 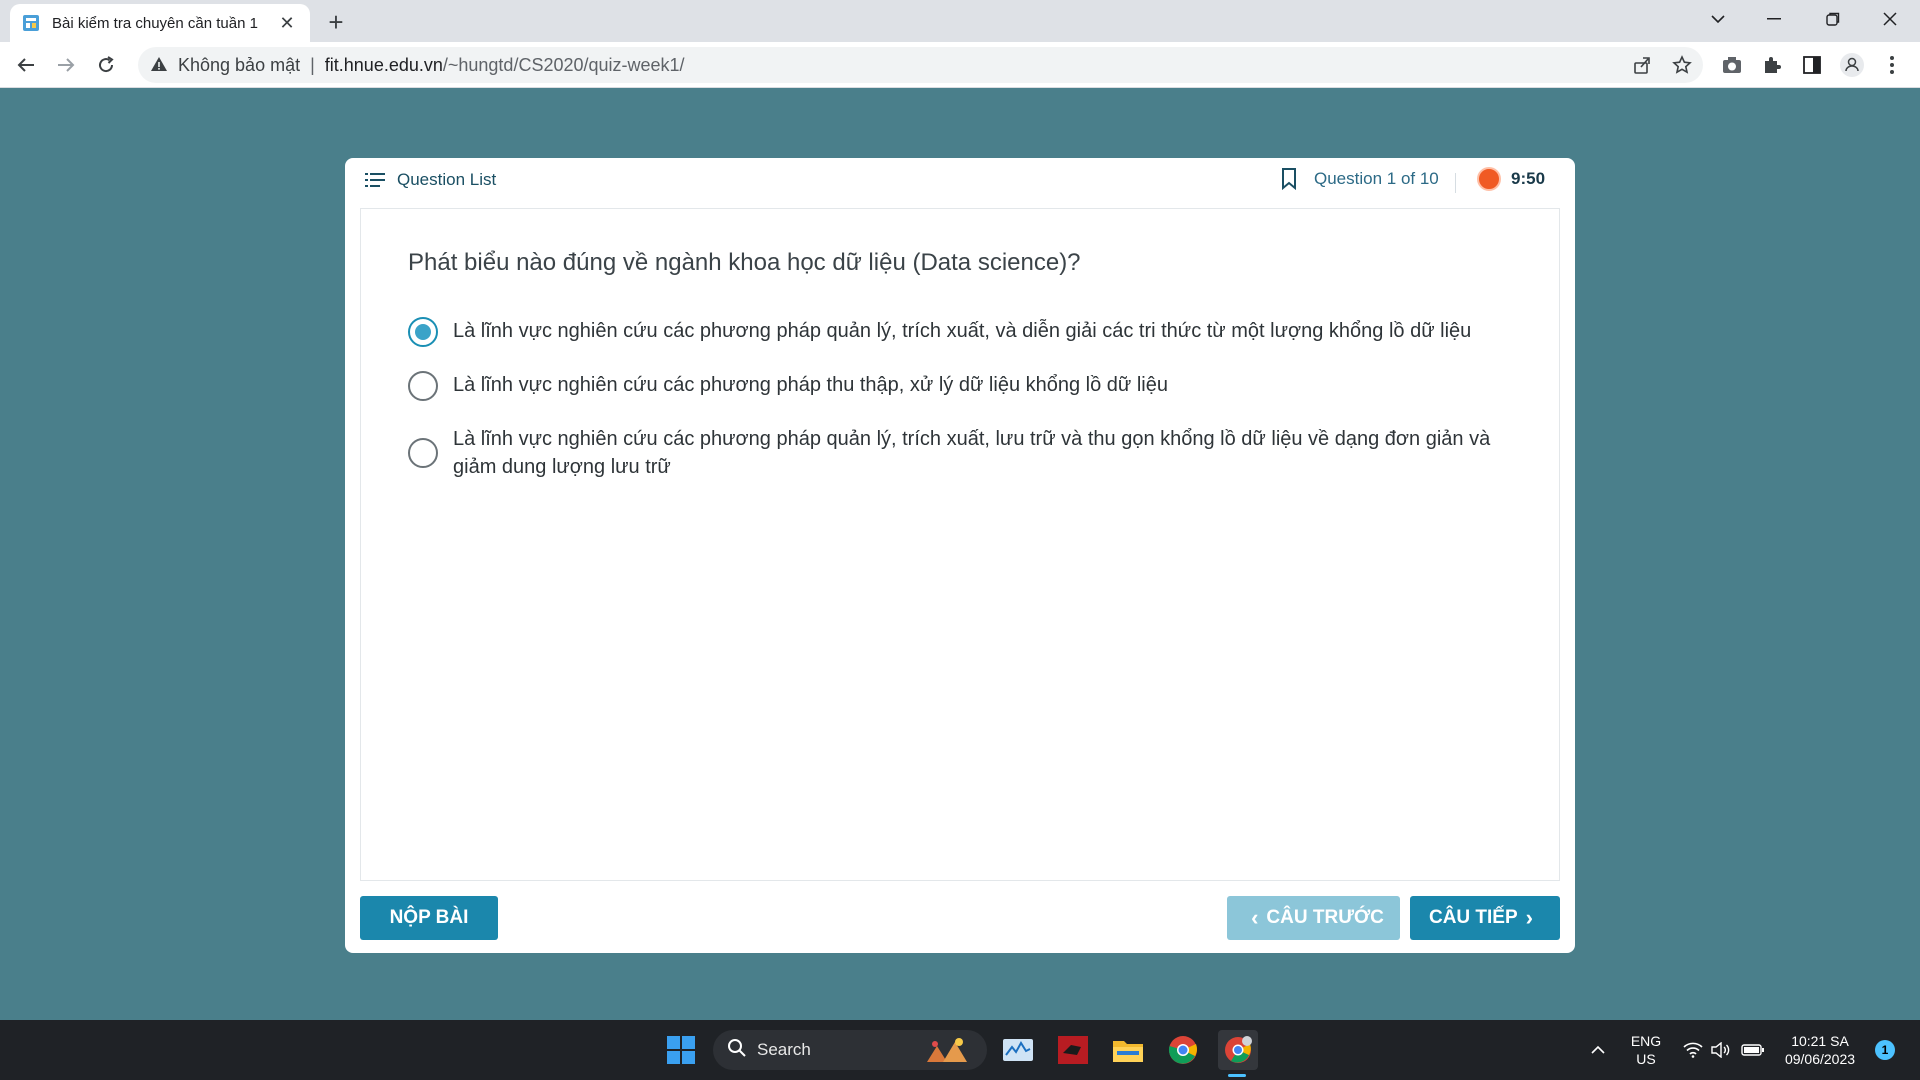 What do you see at coordinates (784, 1049) in the screenshot?
I see `search-label: Search` at bounding box center [784, 1049].